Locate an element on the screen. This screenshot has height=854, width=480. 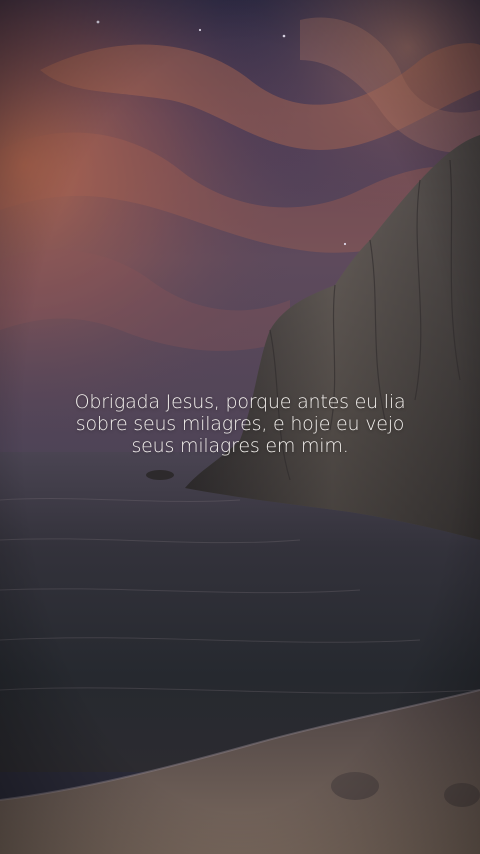
quote-line-3: seus milagres em mim. is located at coordinates (240, 446).